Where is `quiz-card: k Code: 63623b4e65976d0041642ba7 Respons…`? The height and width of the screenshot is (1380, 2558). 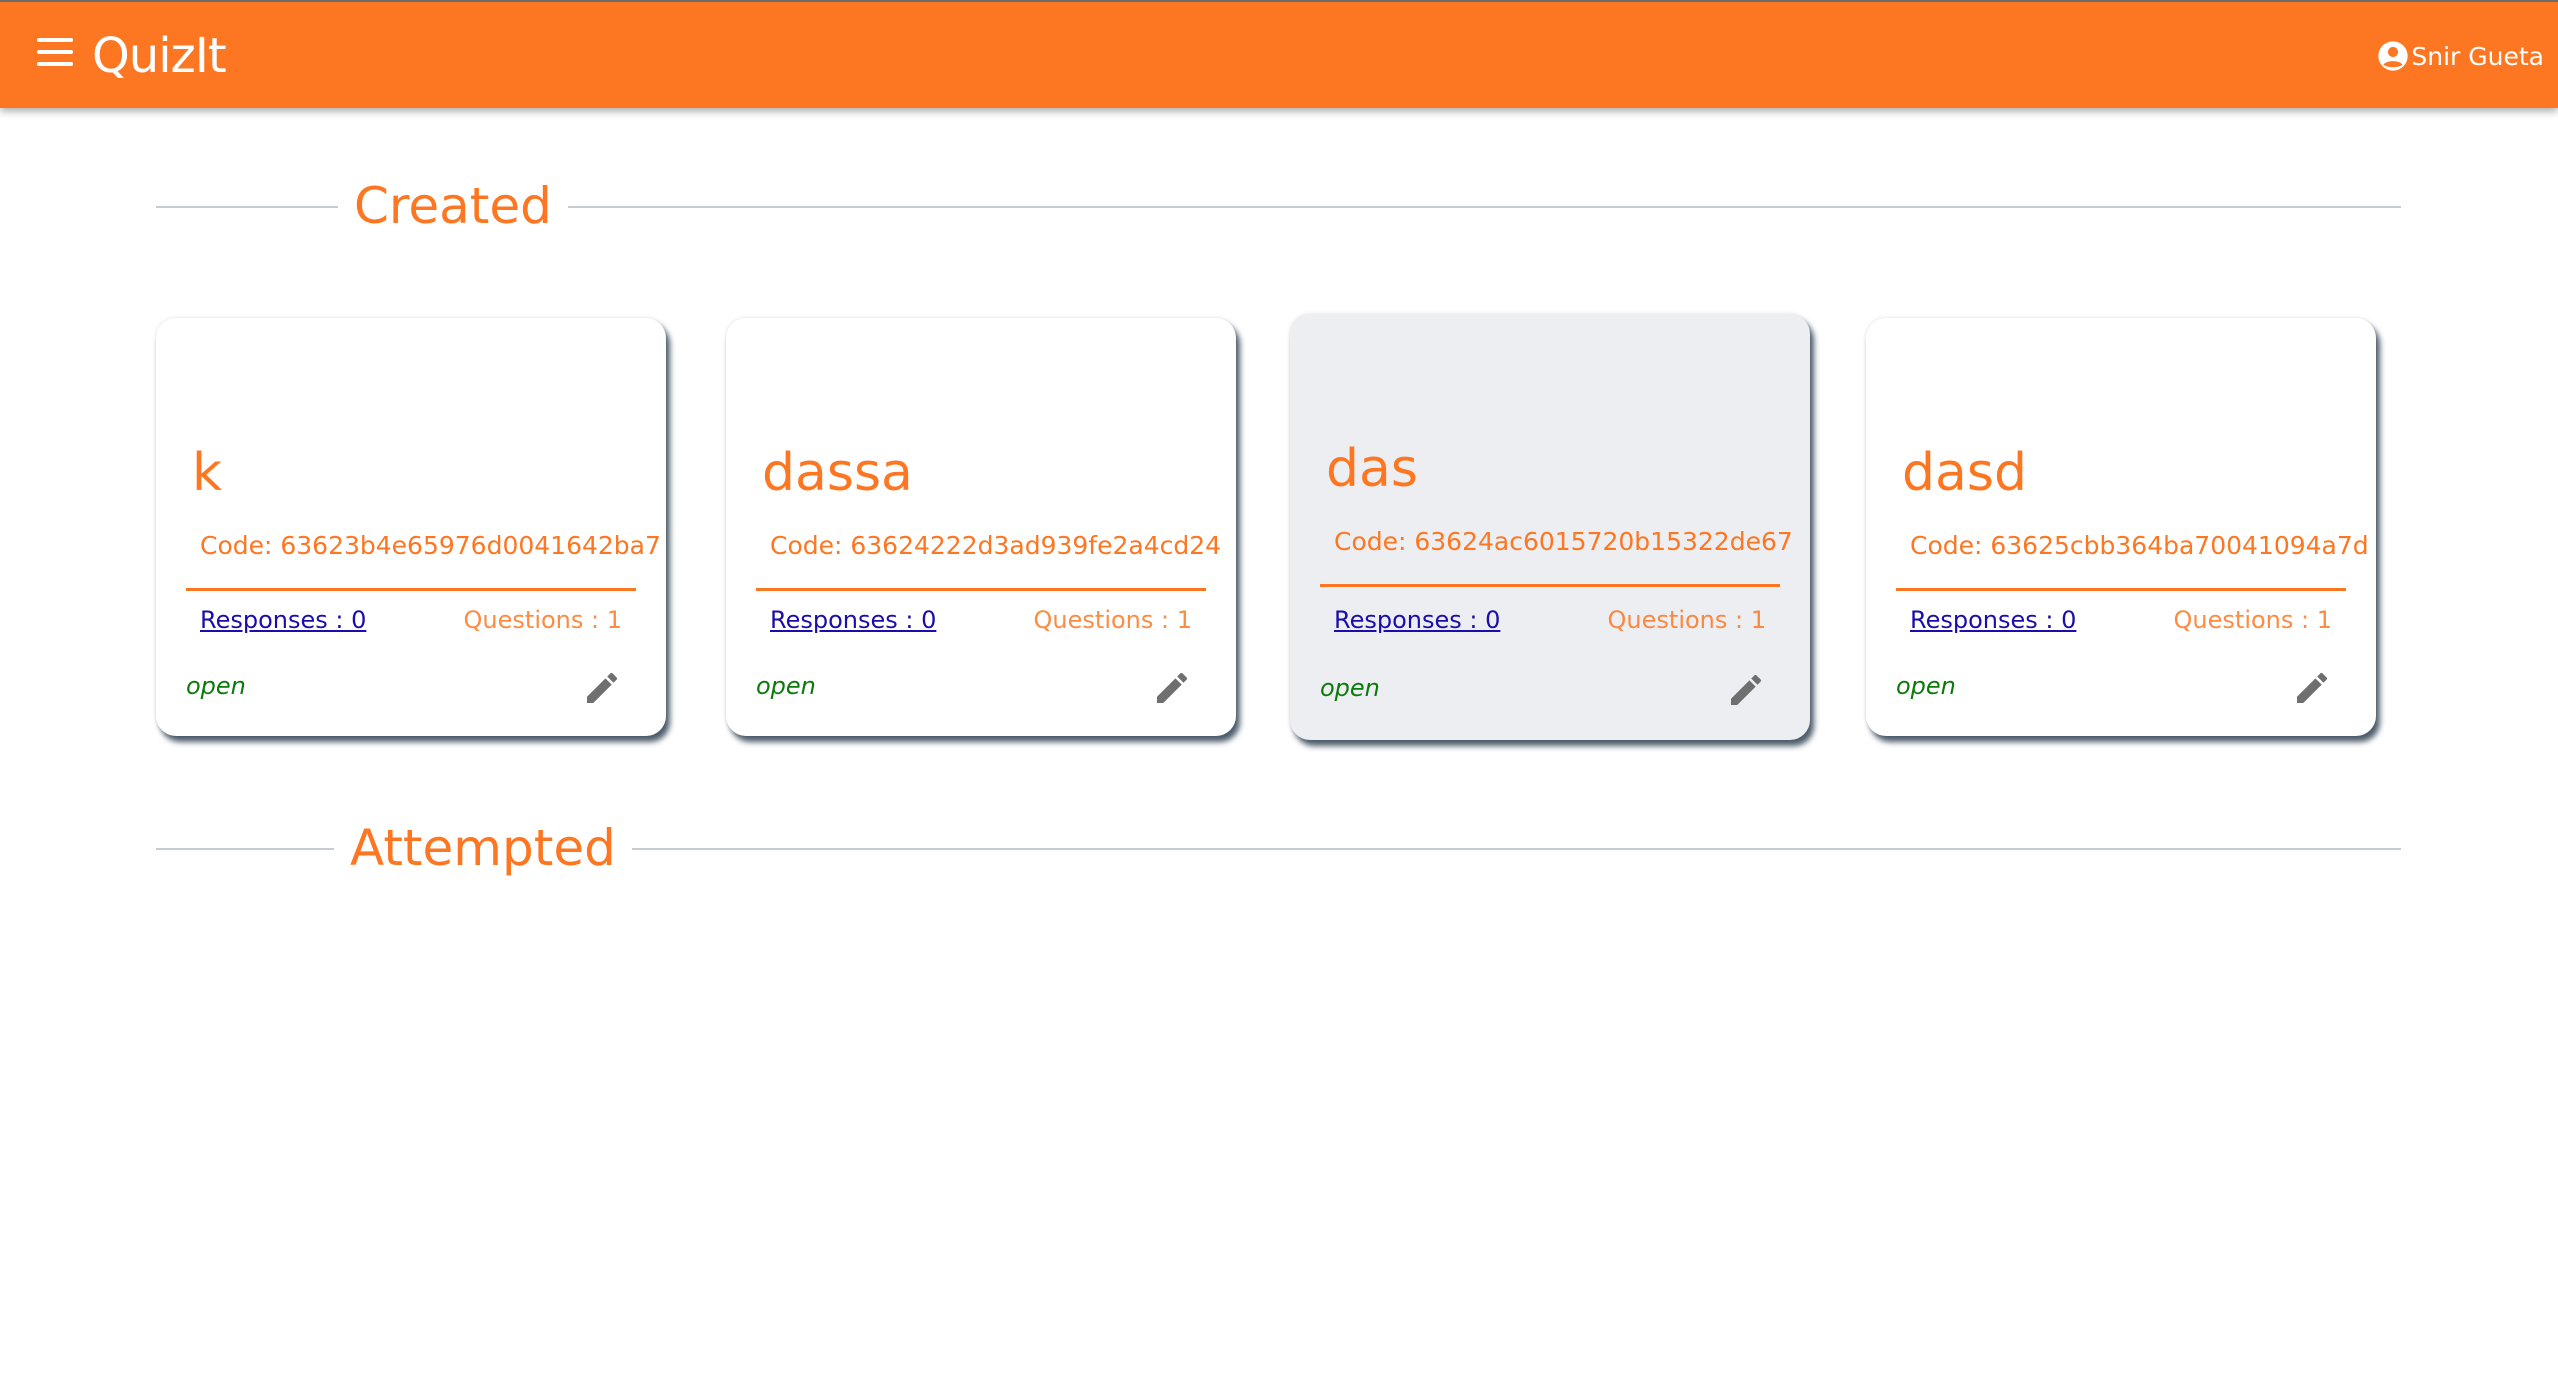
quiz-card: k Code: 63623b4e65976d0041642ba7 Respons… is located at coordinates (411, 527).